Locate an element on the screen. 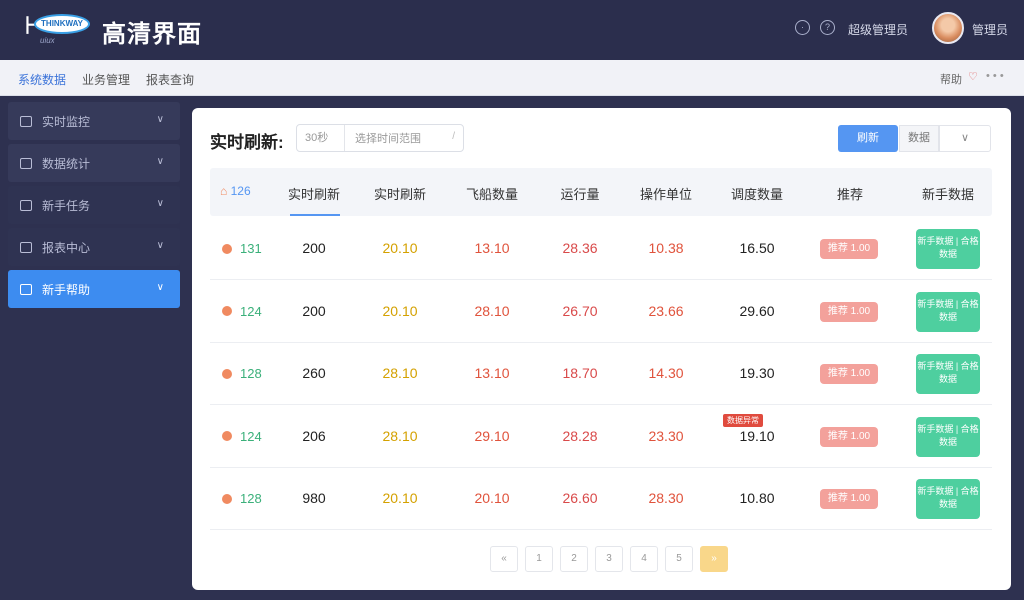 This screenshot has width=1024, height=600. page-button: 2 is located at coordinates (574, 559).